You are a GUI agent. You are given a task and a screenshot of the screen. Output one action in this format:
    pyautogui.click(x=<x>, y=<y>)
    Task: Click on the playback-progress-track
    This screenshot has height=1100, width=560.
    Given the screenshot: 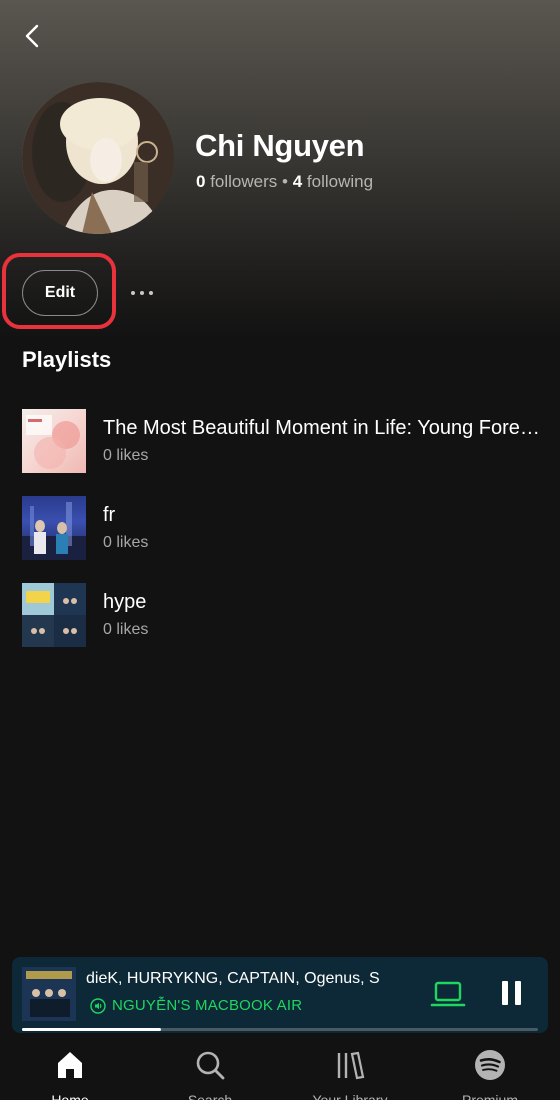 What is the action you would take?
    pyautogui.click(x=280, y=1029)
    